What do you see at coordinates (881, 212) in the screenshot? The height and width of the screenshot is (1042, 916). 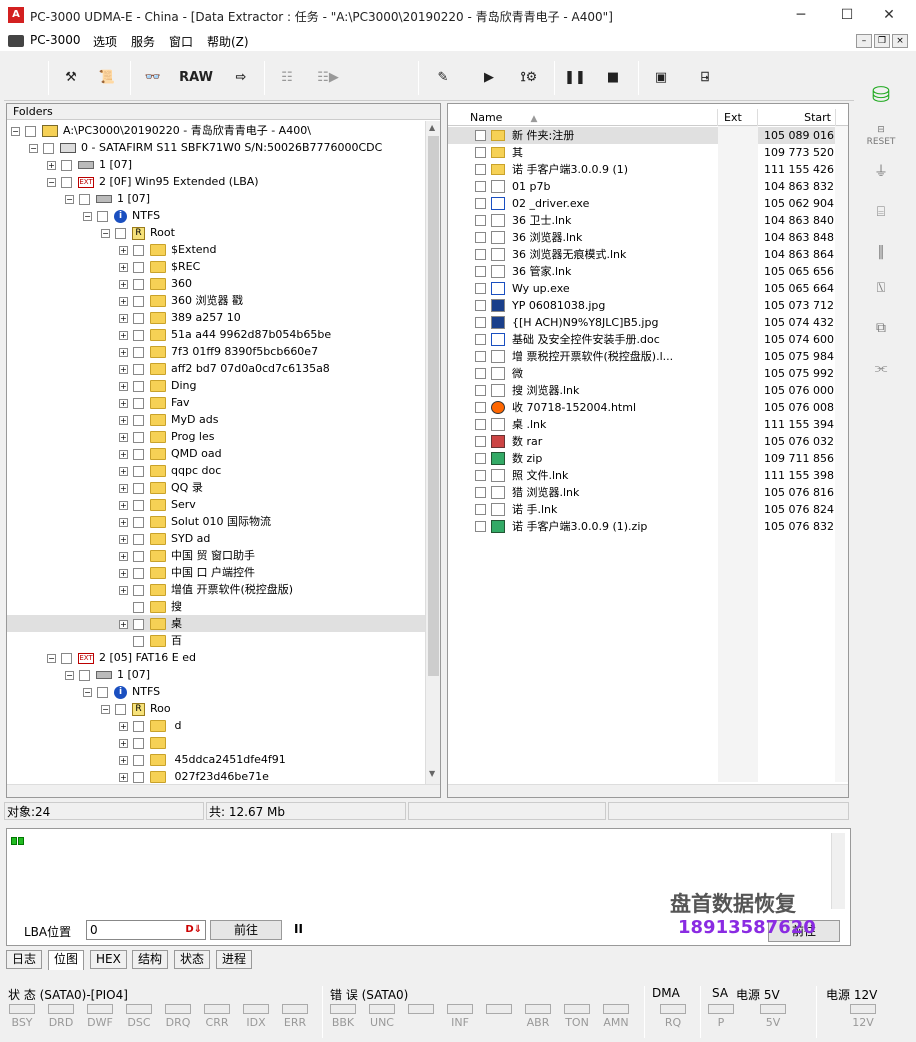 I see `power-icon: ⌸` at bounding box center [881, 212].